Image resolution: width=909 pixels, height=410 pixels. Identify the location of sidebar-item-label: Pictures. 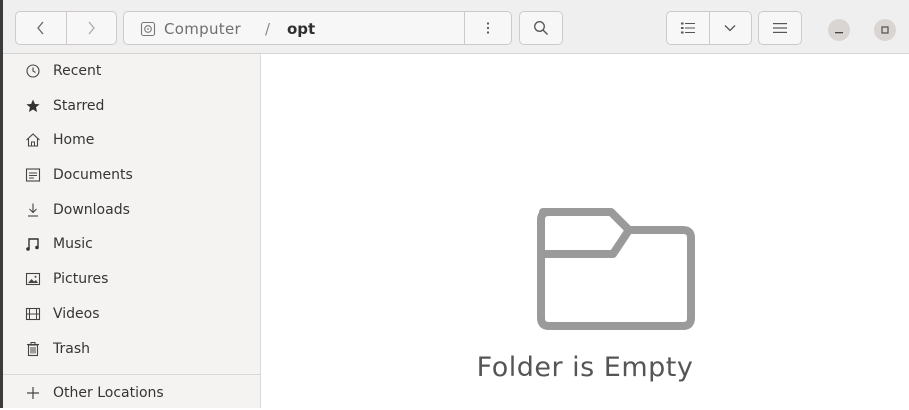
(81, 279).